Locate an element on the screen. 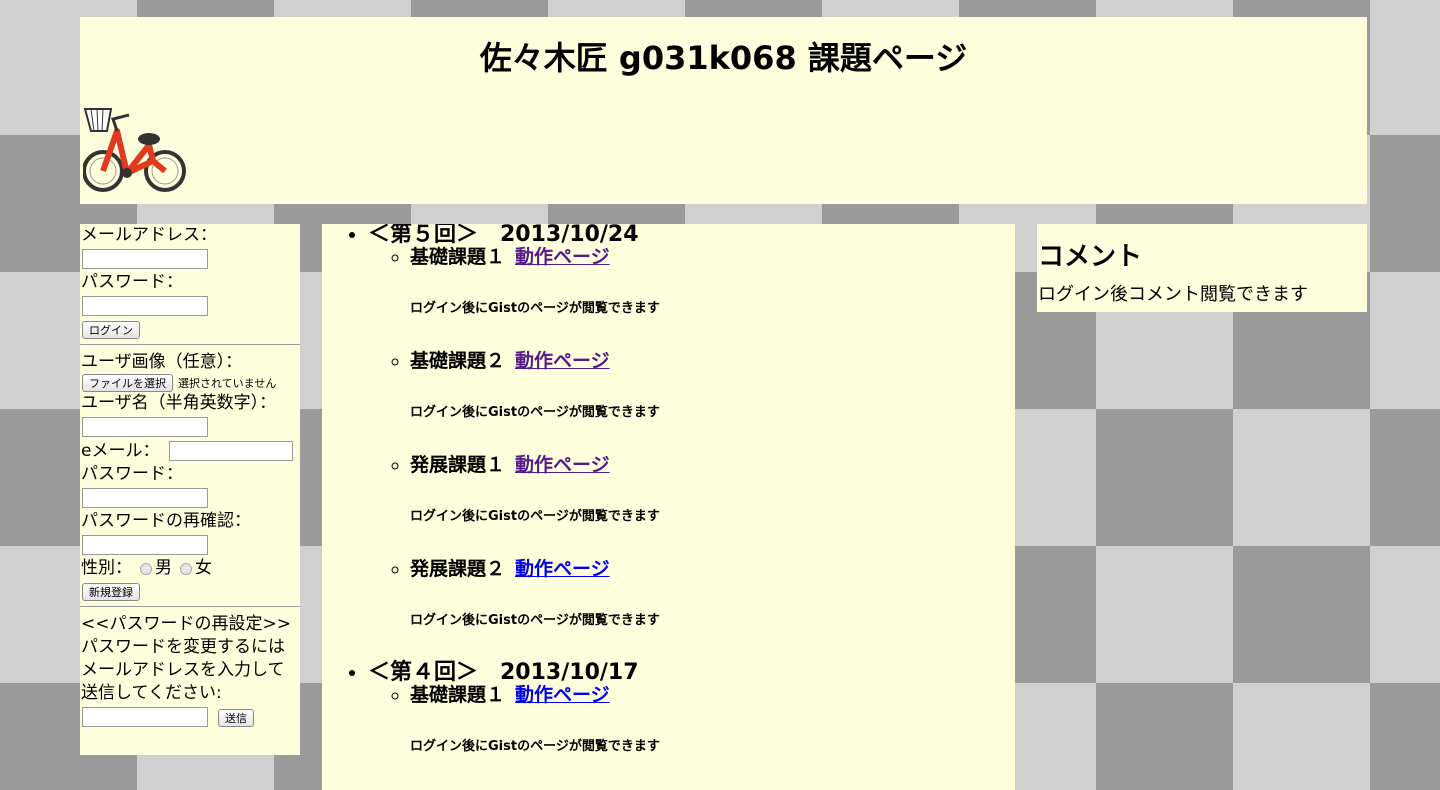  task-title: 基礎課題２ is located at coordinates (458, 361).